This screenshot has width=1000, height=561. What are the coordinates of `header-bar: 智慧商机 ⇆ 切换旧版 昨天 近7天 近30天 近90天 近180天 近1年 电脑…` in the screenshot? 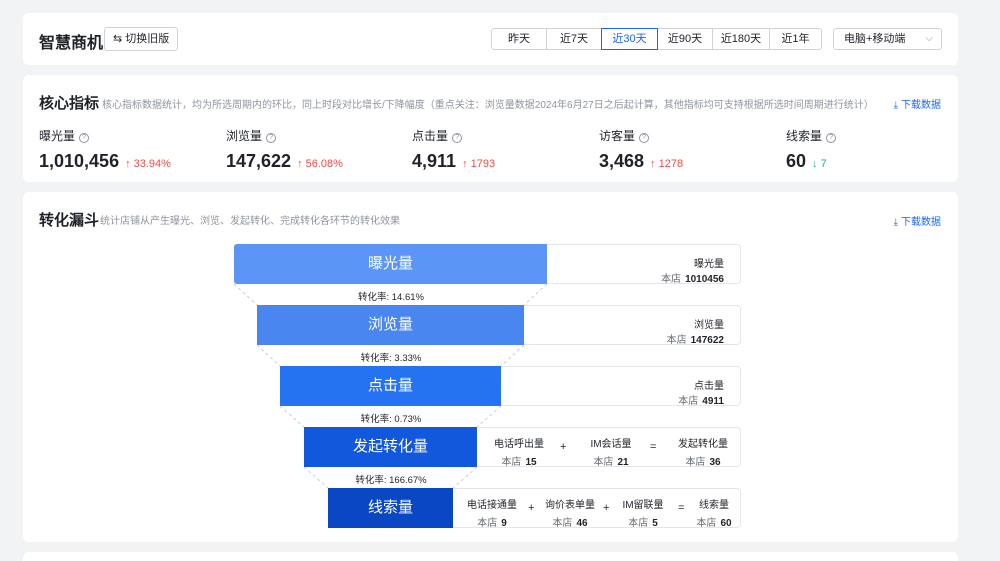 It's located at (490, 39).